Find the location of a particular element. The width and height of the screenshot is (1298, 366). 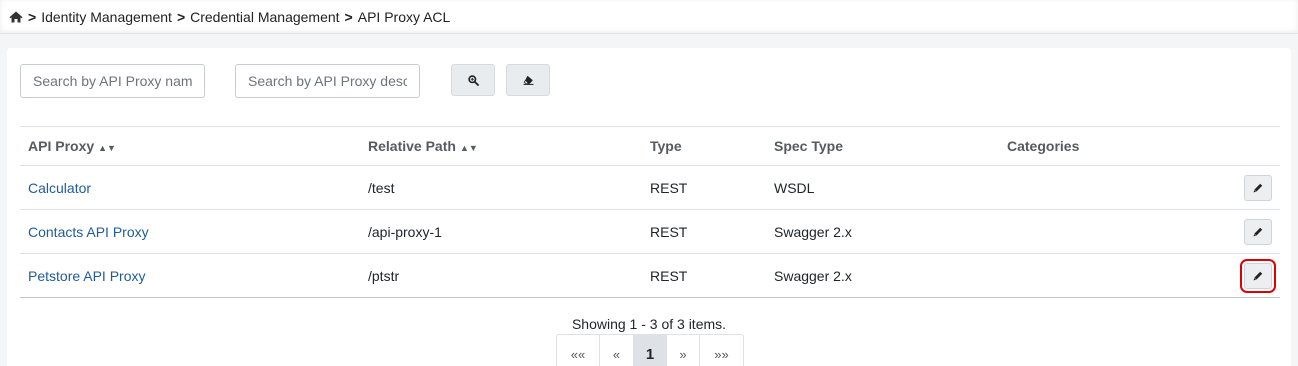

eraser-icon is located at coordinates (528, 80).